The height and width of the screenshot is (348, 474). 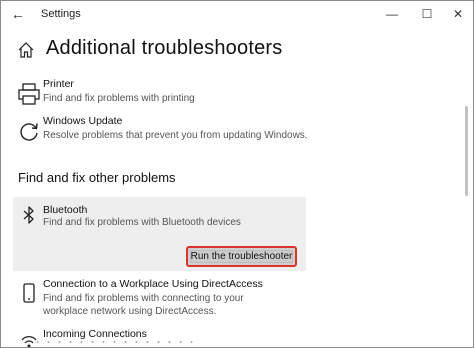 I want to click on bluetooth-icon, so click(x=29, y=215).